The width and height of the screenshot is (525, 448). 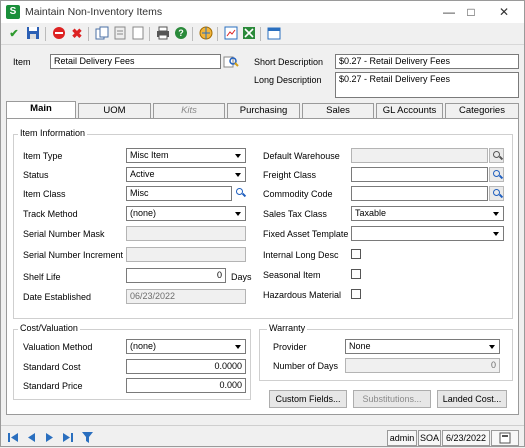 I want to click on status-company: SOA, so click(x=429, y=438).